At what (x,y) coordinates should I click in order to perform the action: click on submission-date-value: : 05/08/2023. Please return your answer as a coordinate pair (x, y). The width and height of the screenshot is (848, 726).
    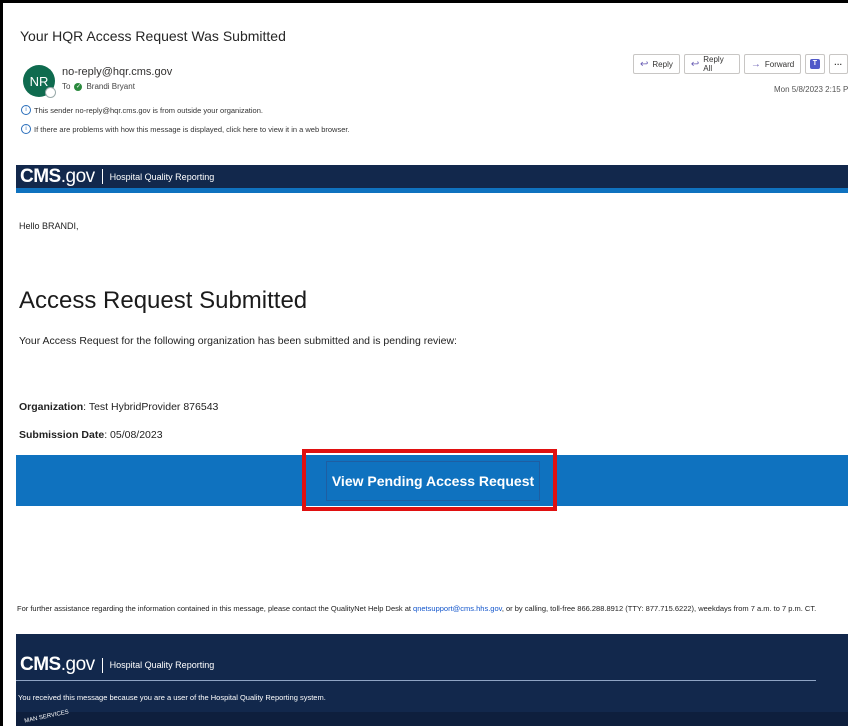
    Looking at the image, I should click on (133, 435).